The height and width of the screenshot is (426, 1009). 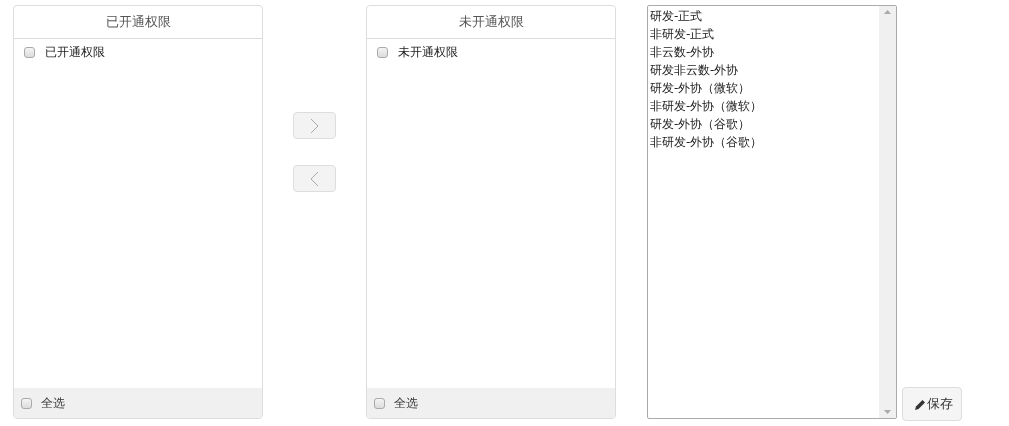 I want to click on checkbox-label: 已开通权限, so click(x=75, y=52).